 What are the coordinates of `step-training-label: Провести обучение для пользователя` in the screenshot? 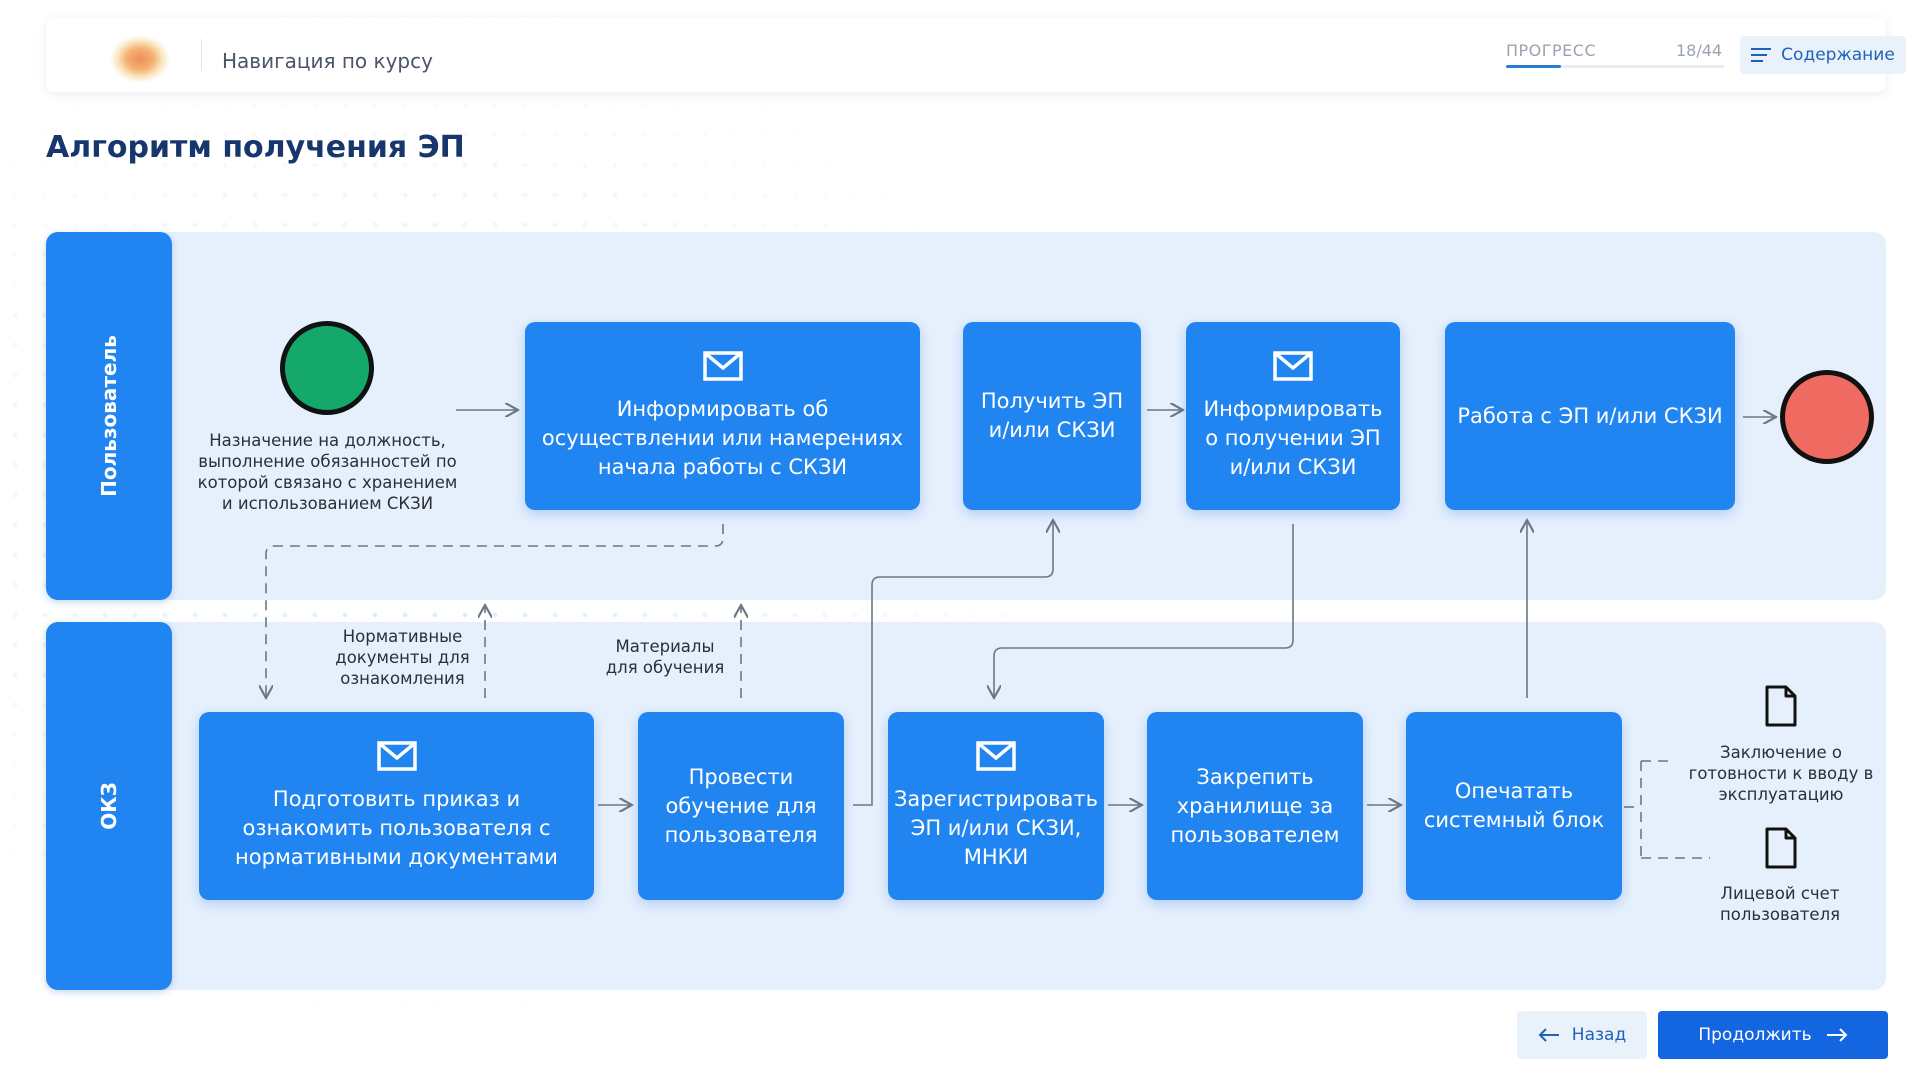 It's located at (741, 805).